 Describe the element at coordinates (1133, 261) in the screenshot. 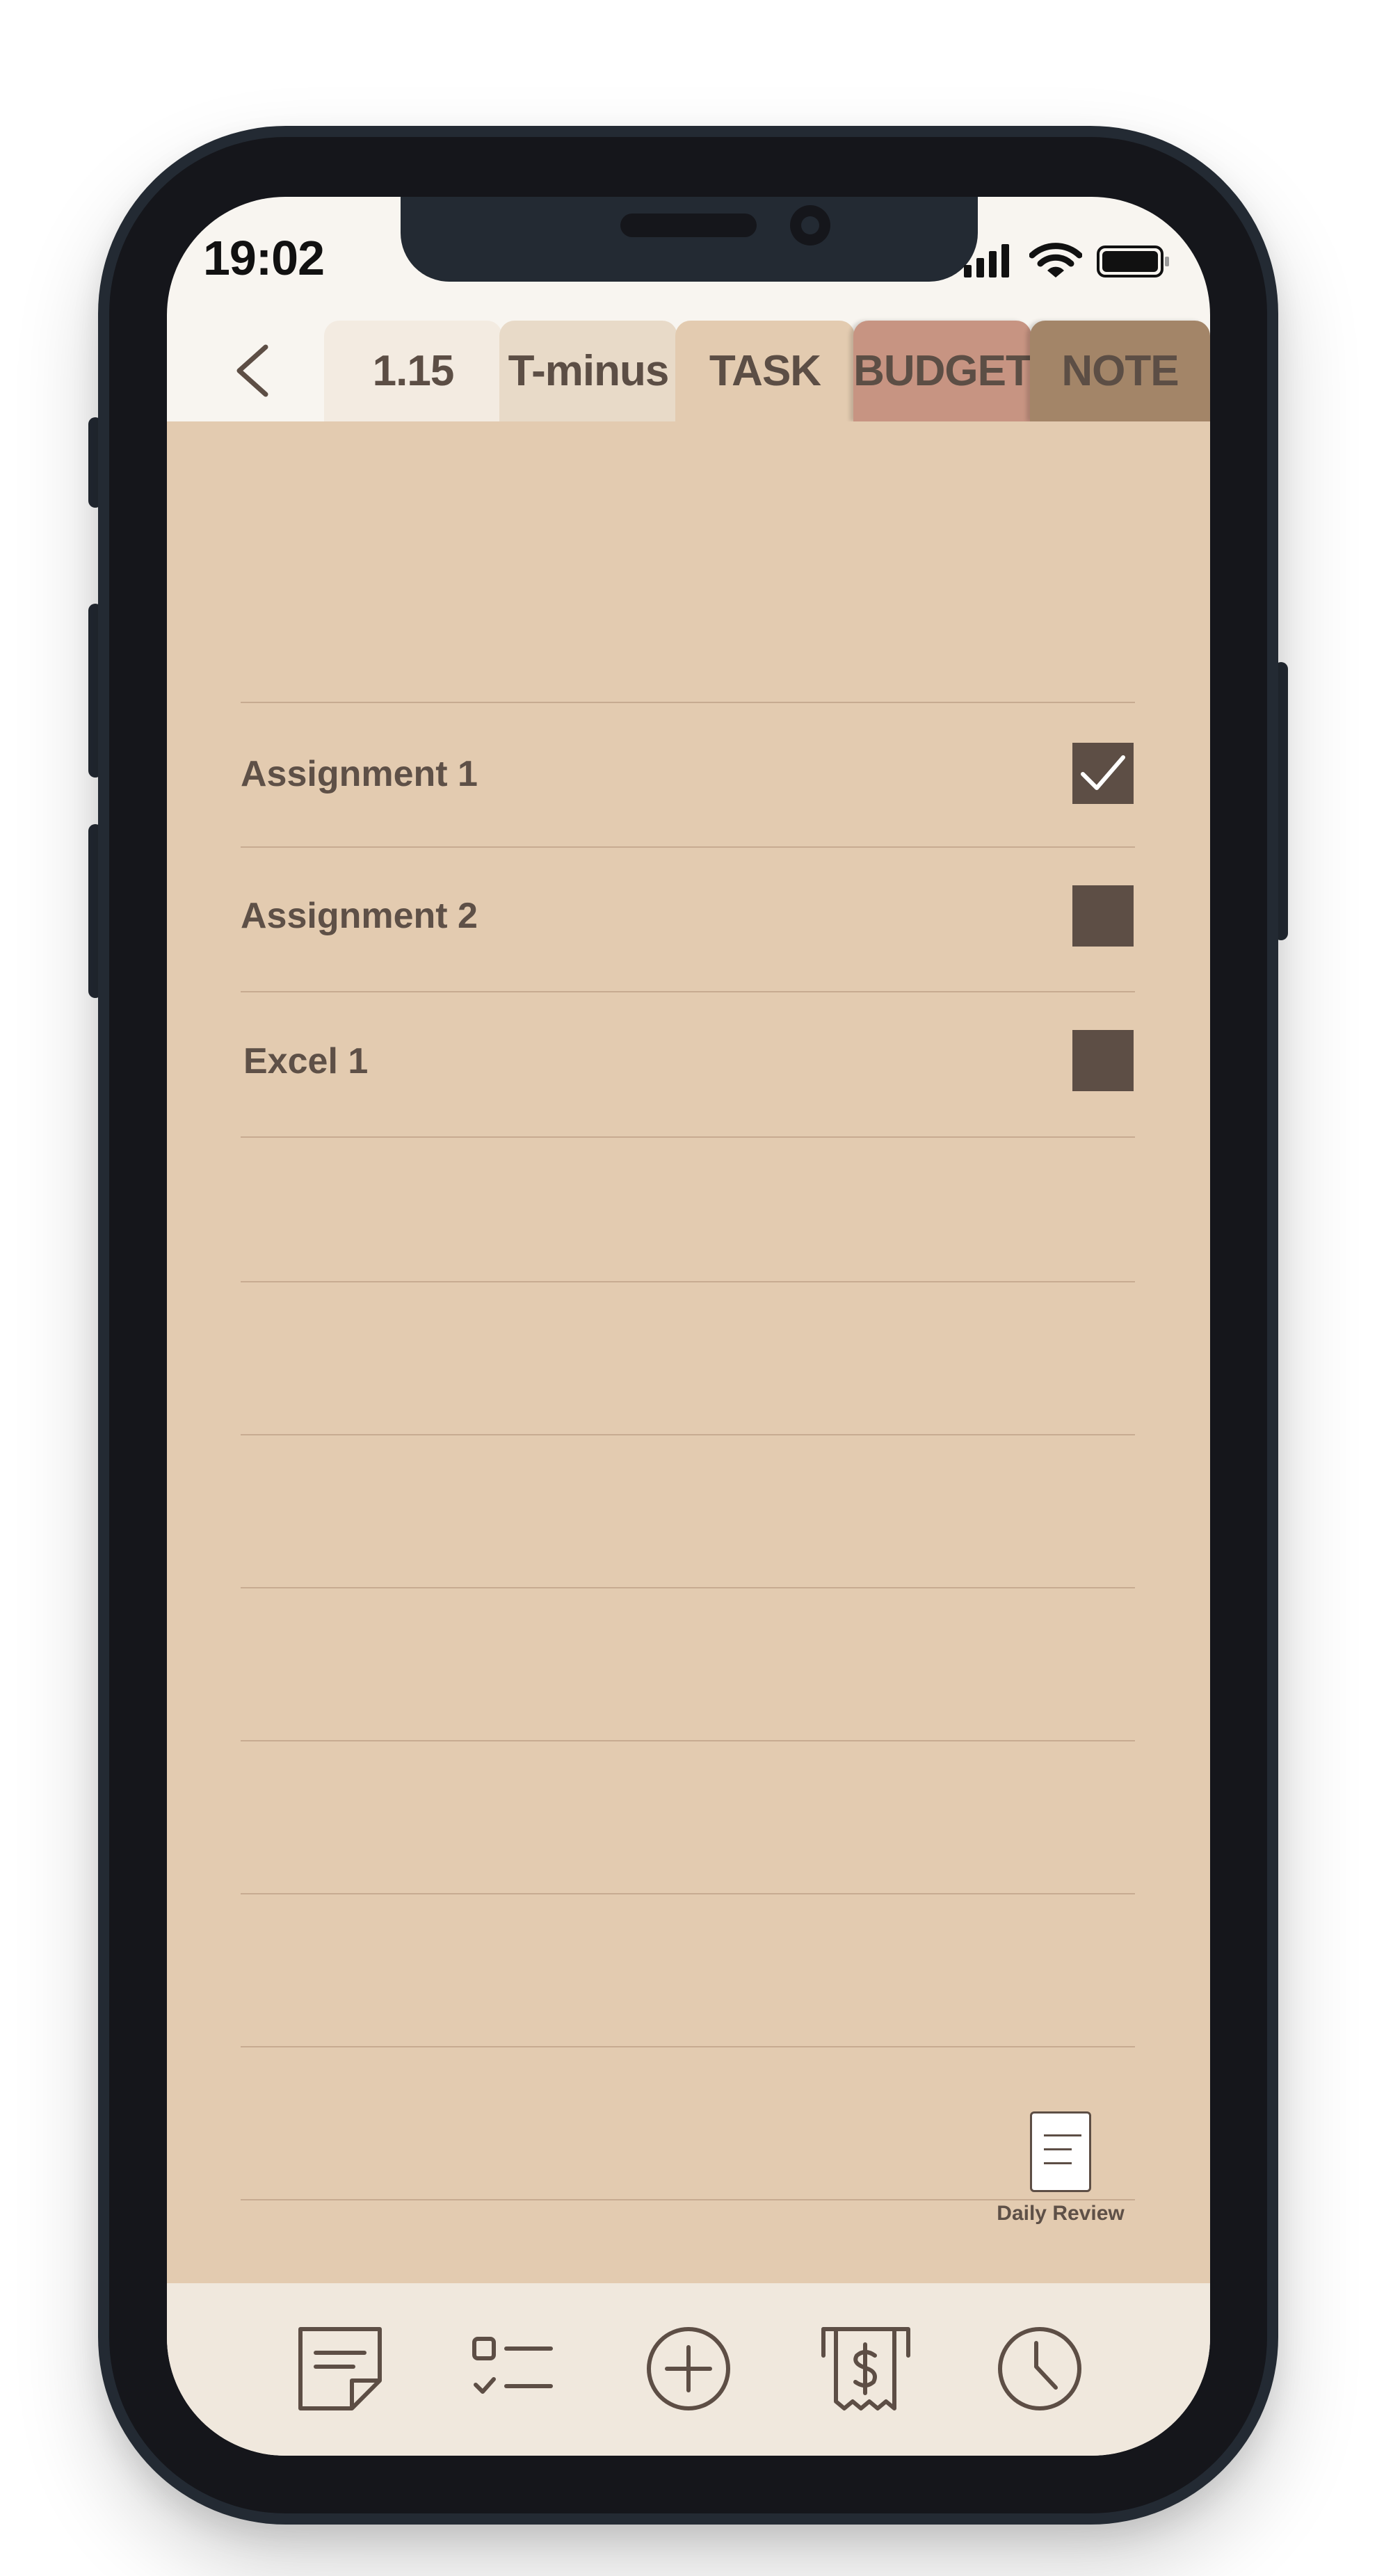

I see `battery-icon` at that location.